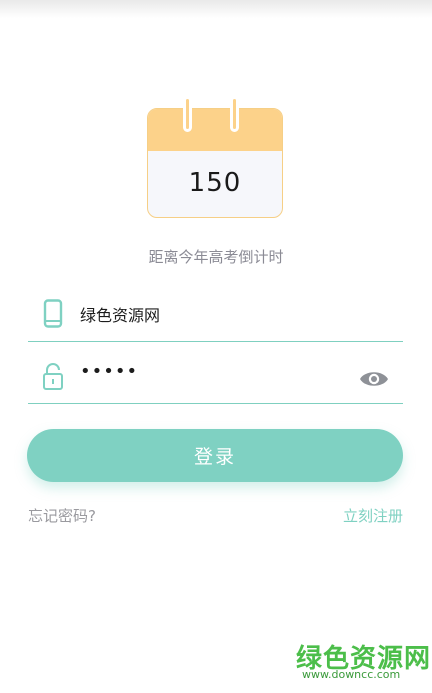 This screenshot has height=693, width=432. Describe the element at coordinates (215, 378) in the screenshot. I see `password-field: •••••` at that location.